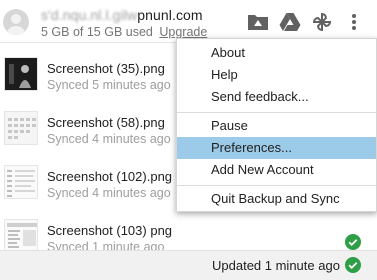  What do you see at coordinates (276, 53) in the screenshot?
I see `menu-item-about: About` at bounding box center [276, 53].